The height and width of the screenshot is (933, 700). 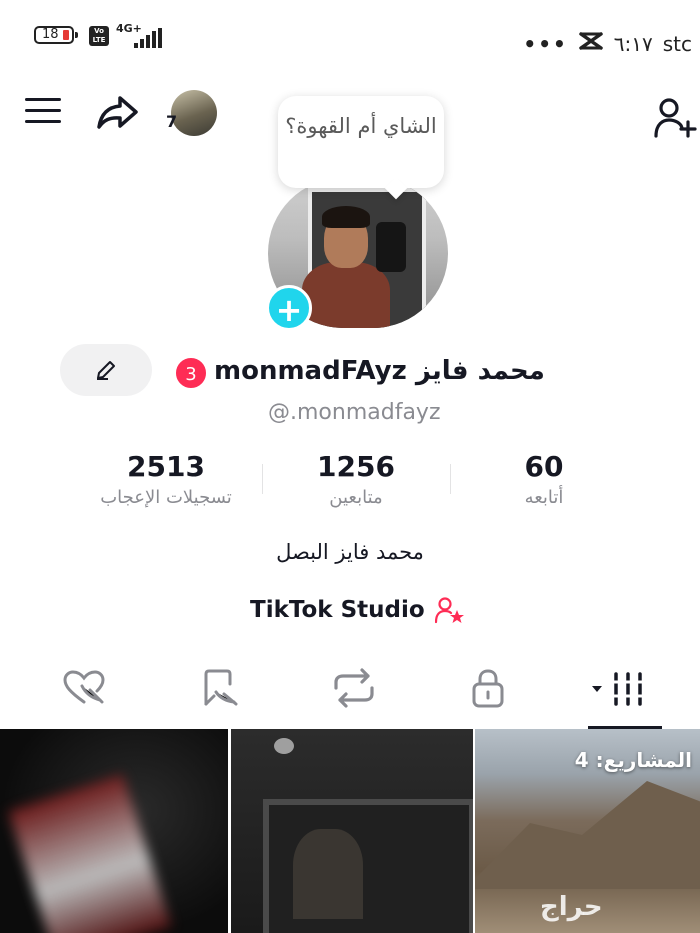 I want to click on signal-strength-icon, so click(x=148, y=38).